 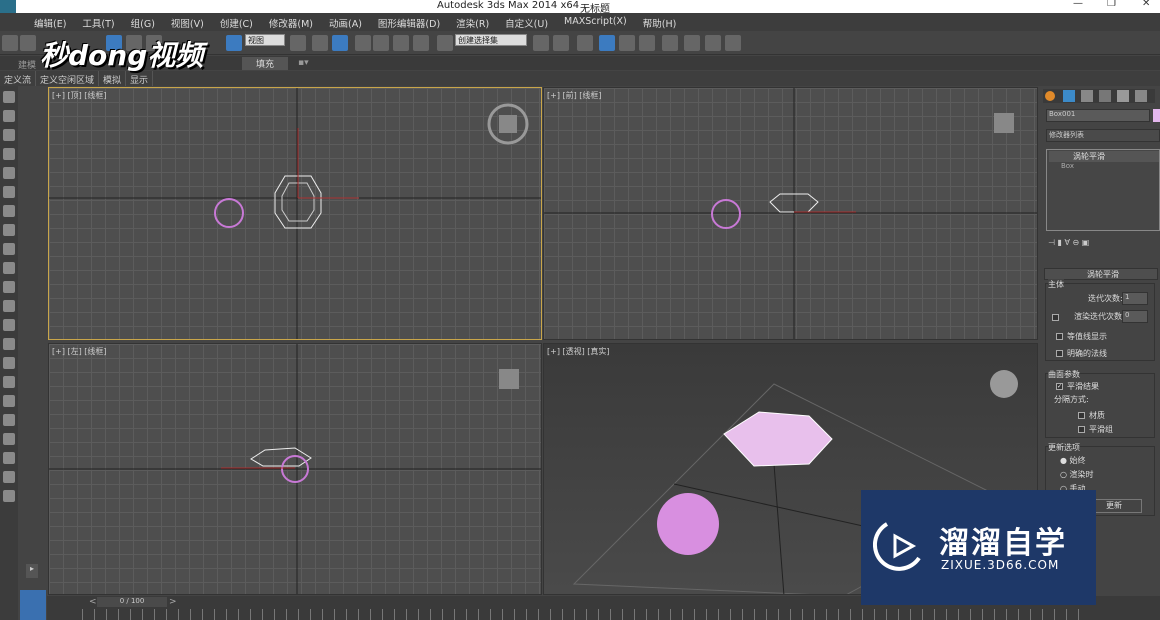 What do you see at coordinates (692, 43) in the screenshot?
I see `render-setup-icon` at bounding box center [692, 43].